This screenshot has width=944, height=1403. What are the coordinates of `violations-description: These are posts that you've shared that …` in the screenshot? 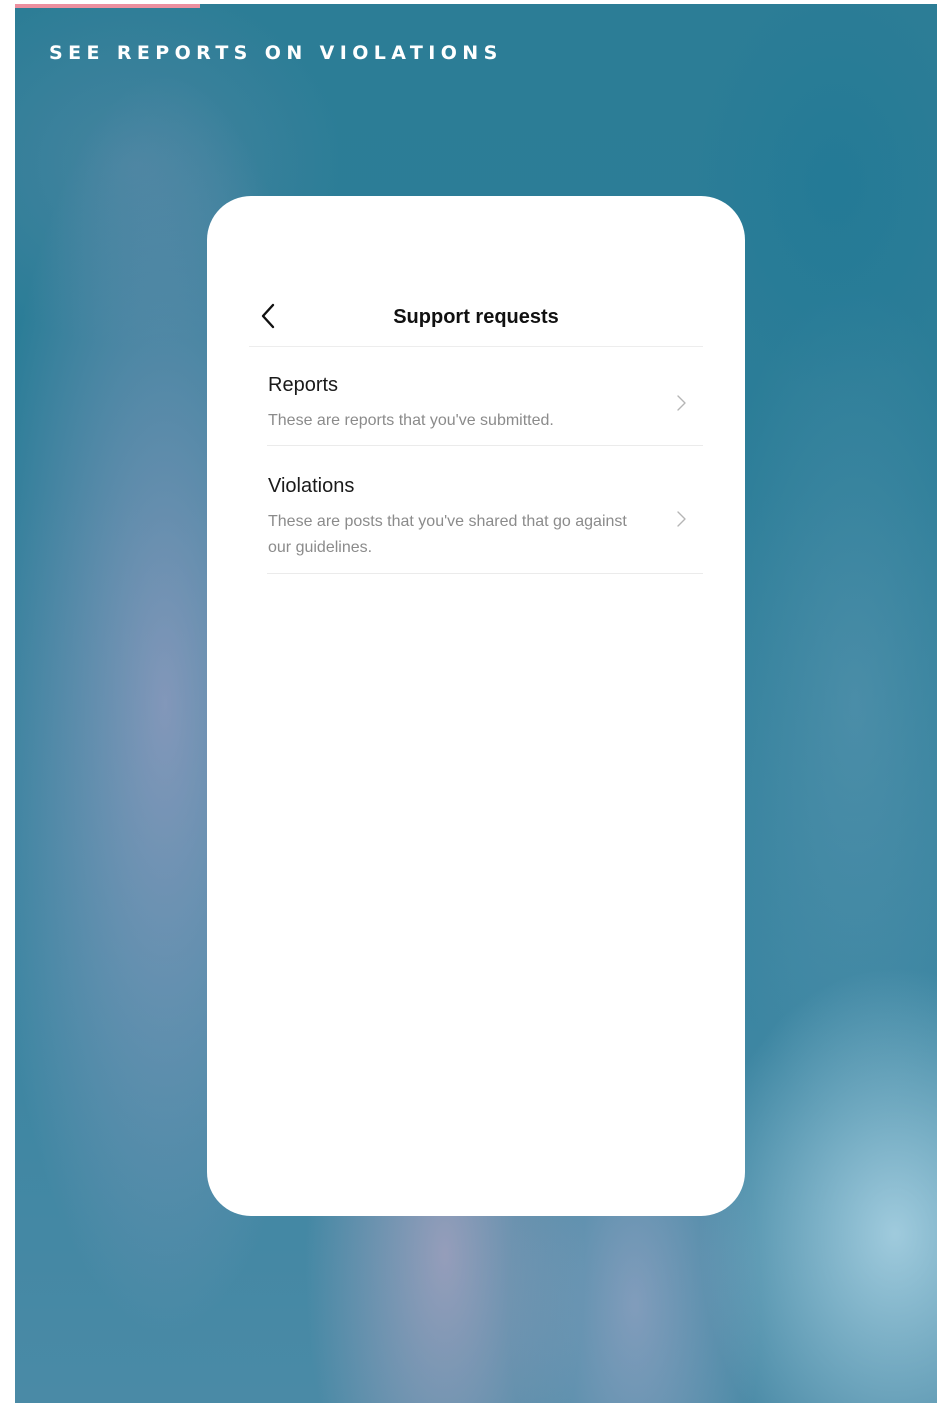 It's located at (447, 534).